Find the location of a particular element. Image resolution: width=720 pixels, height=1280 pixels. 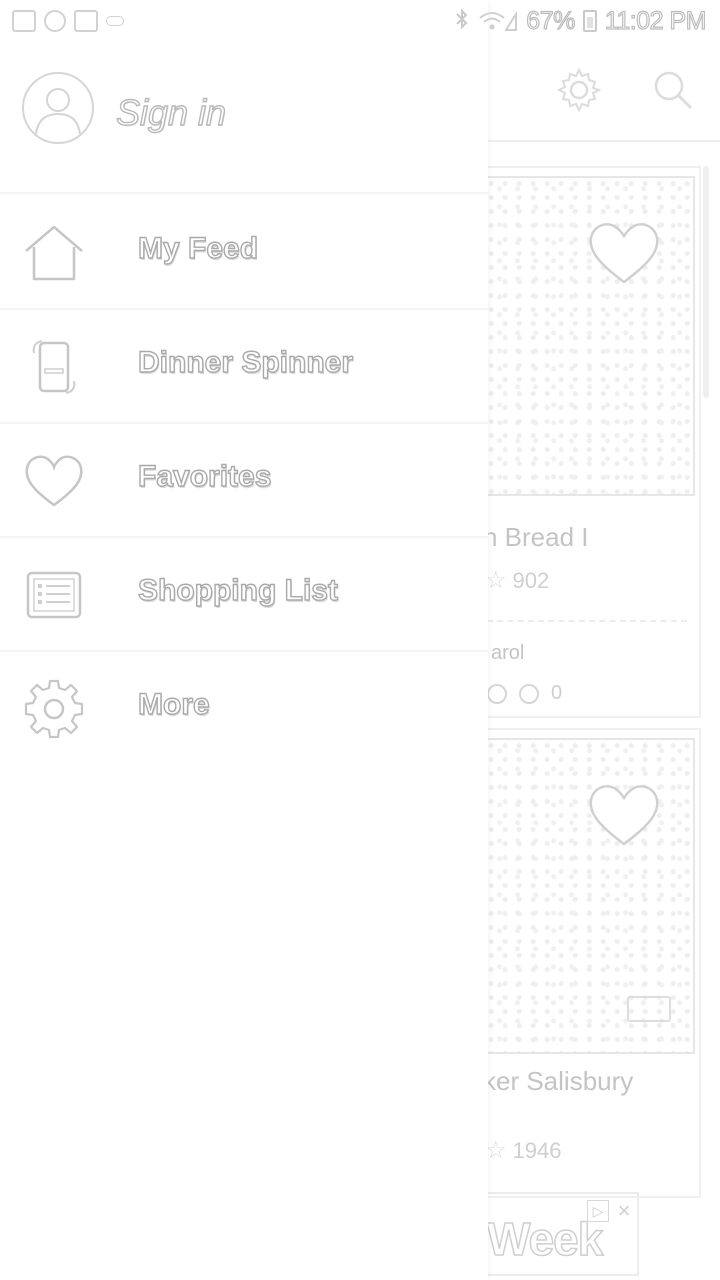

recipe-card: ker Salisbury ☆ 1946 is located at coordinates (592, 963).